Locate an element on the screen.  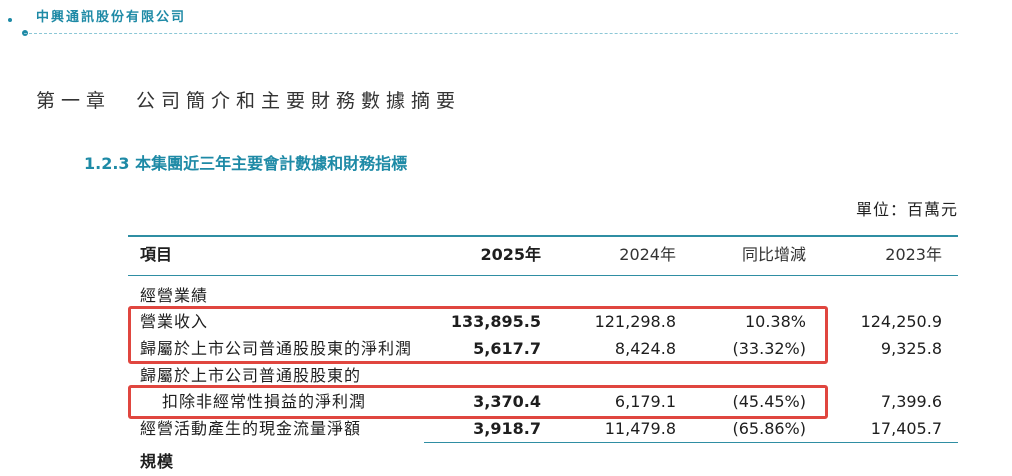
company-name: 中興通訊股份有限公司 is located at coordinates (111, 17).